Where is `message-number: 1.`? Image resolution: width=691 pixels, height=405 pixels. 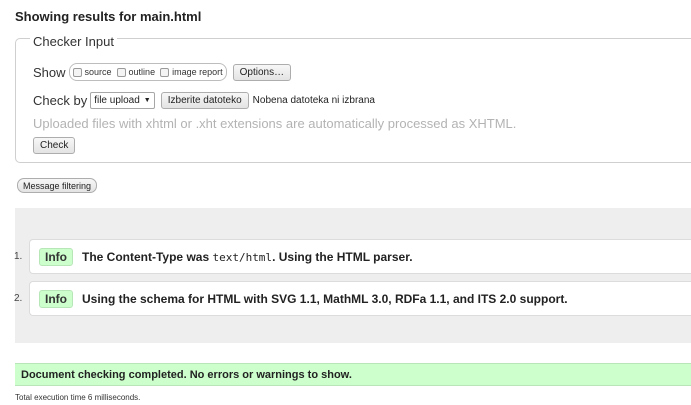
message-number: 1. is located at coordinates (18, 256).